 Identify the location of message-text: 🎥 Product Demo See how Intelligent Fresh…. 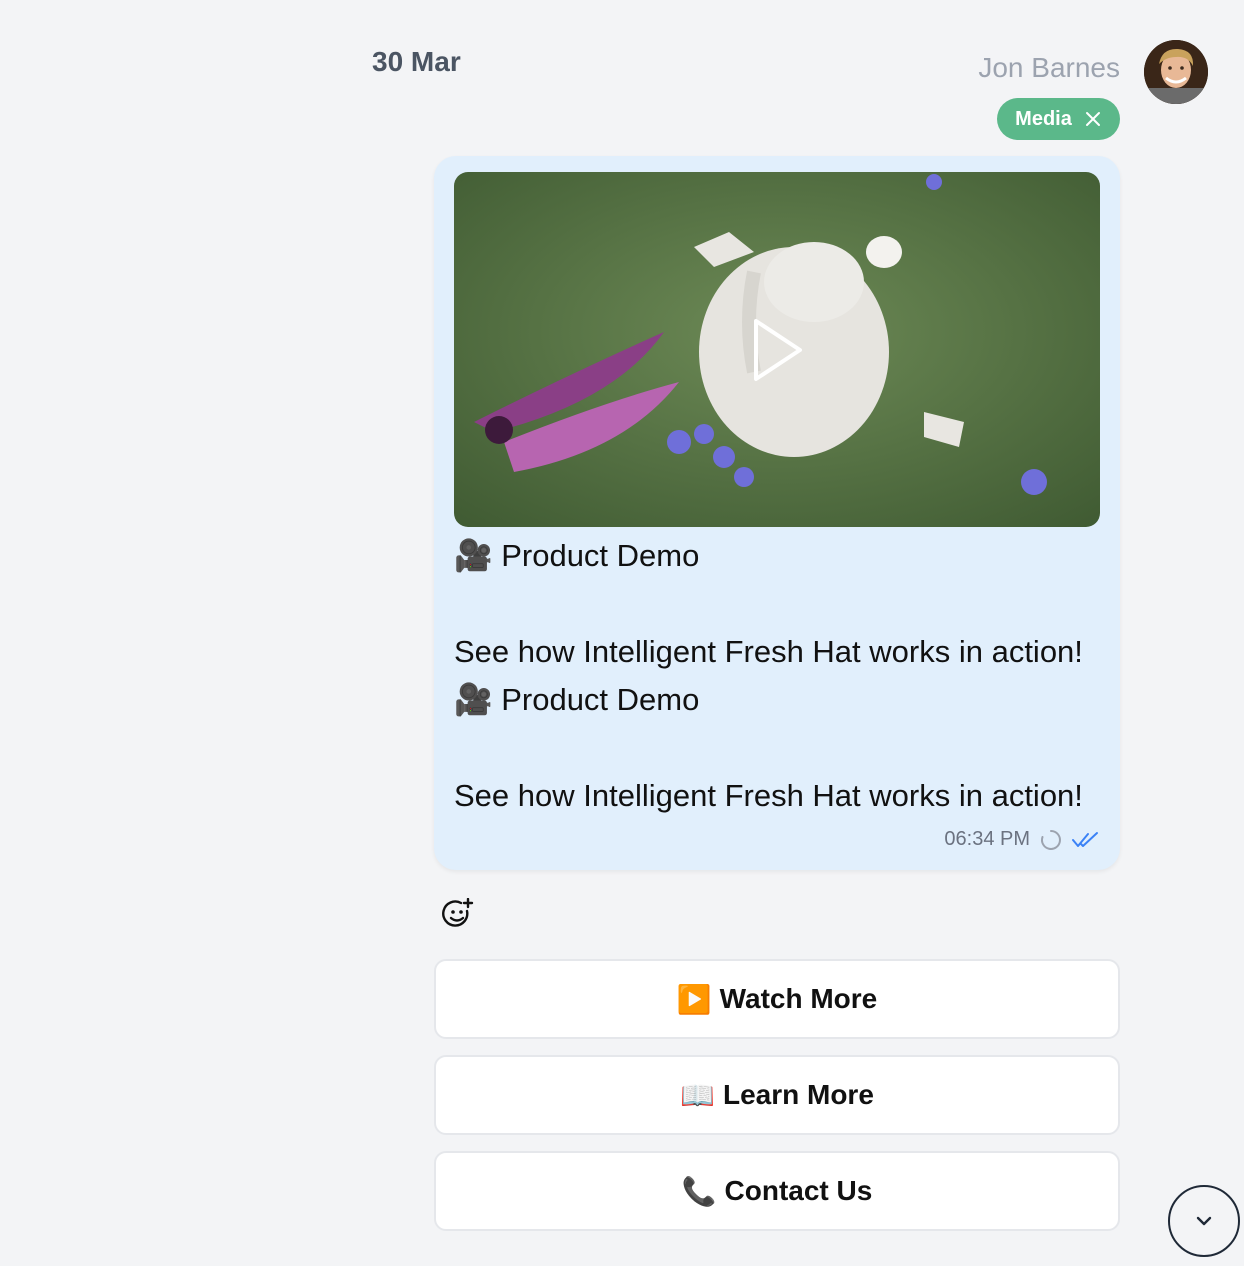
(768, 675).